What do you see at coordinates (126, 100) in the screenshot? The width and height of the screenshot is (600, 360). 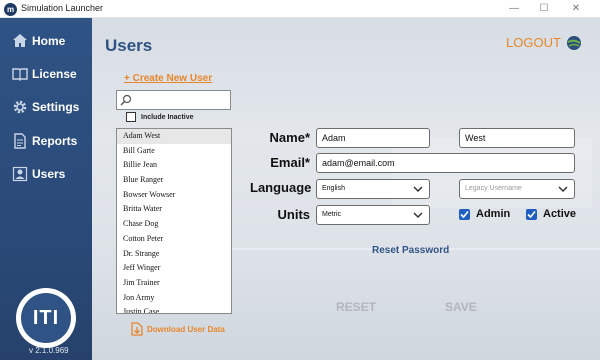 I see `search-icon` at bounding box center [126, 100].